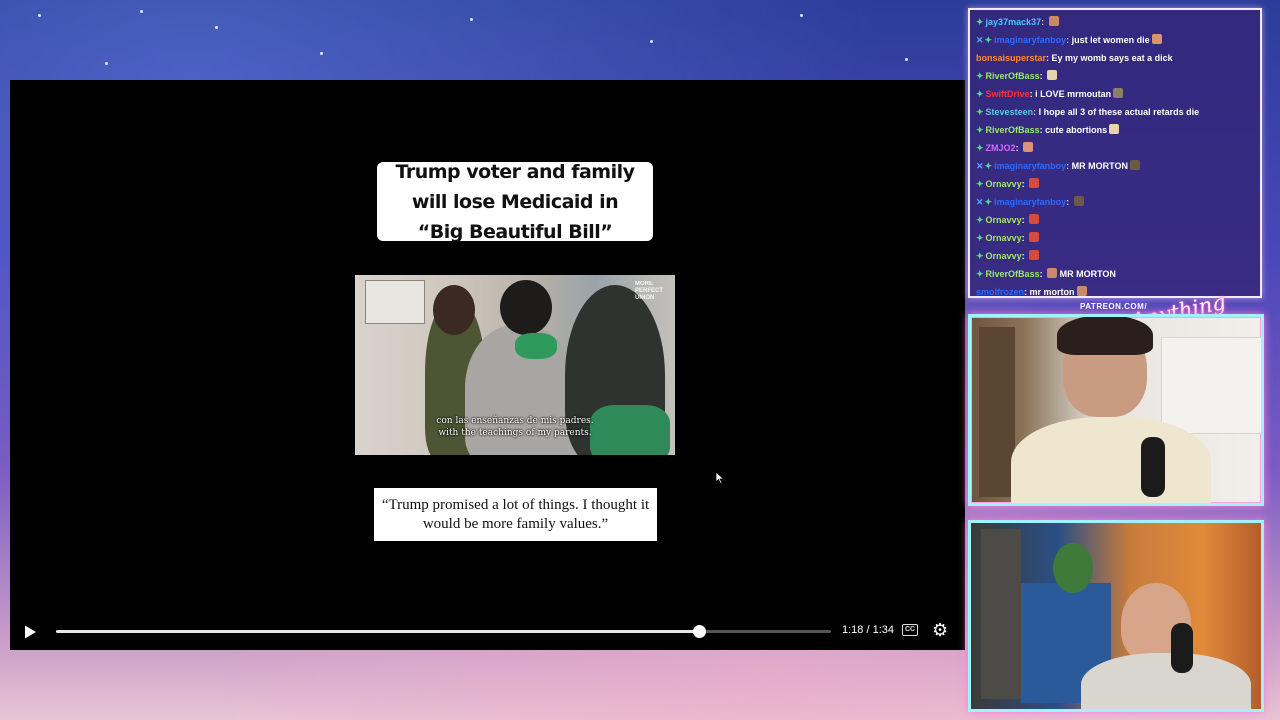 Image resolution: width=1280 pixels, height=720 pixels. What do you see at coordinates (1073, 94) in the screenshot?
I see `chat-text: i LOVE mrmoutan` at bounding box center [1073, 94].